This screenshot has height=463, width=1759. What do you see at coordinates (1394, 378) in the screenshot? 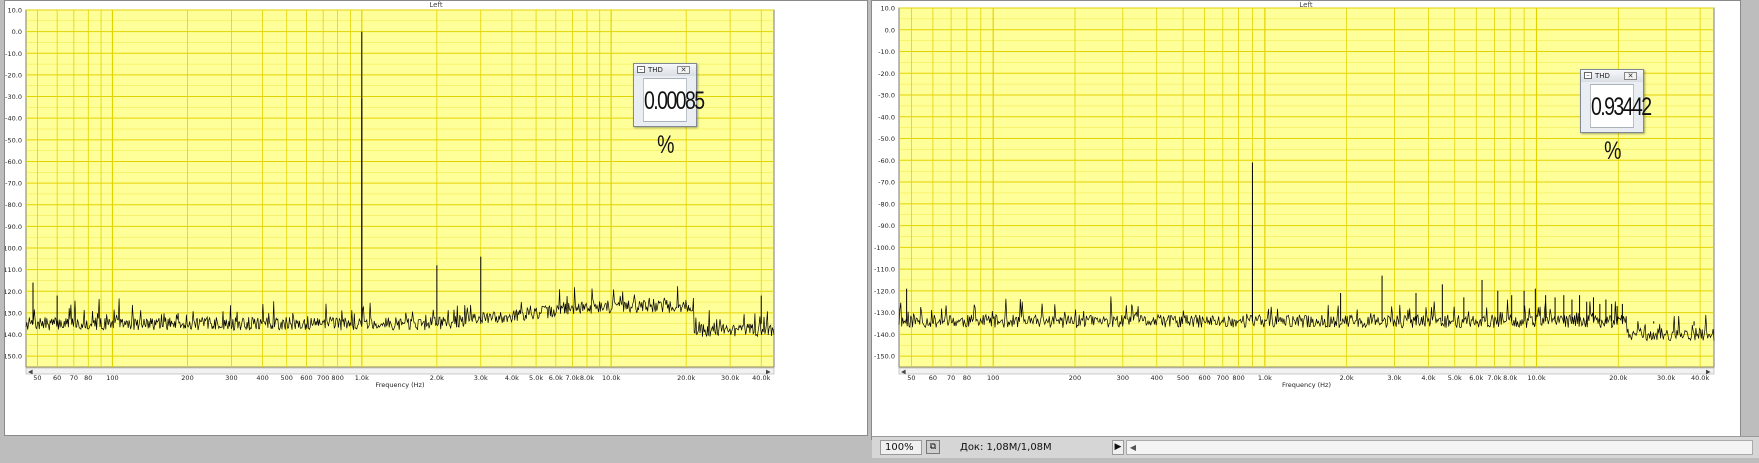
I see `x-tick-label: 3.0k` at bounding box center [1394, 378].